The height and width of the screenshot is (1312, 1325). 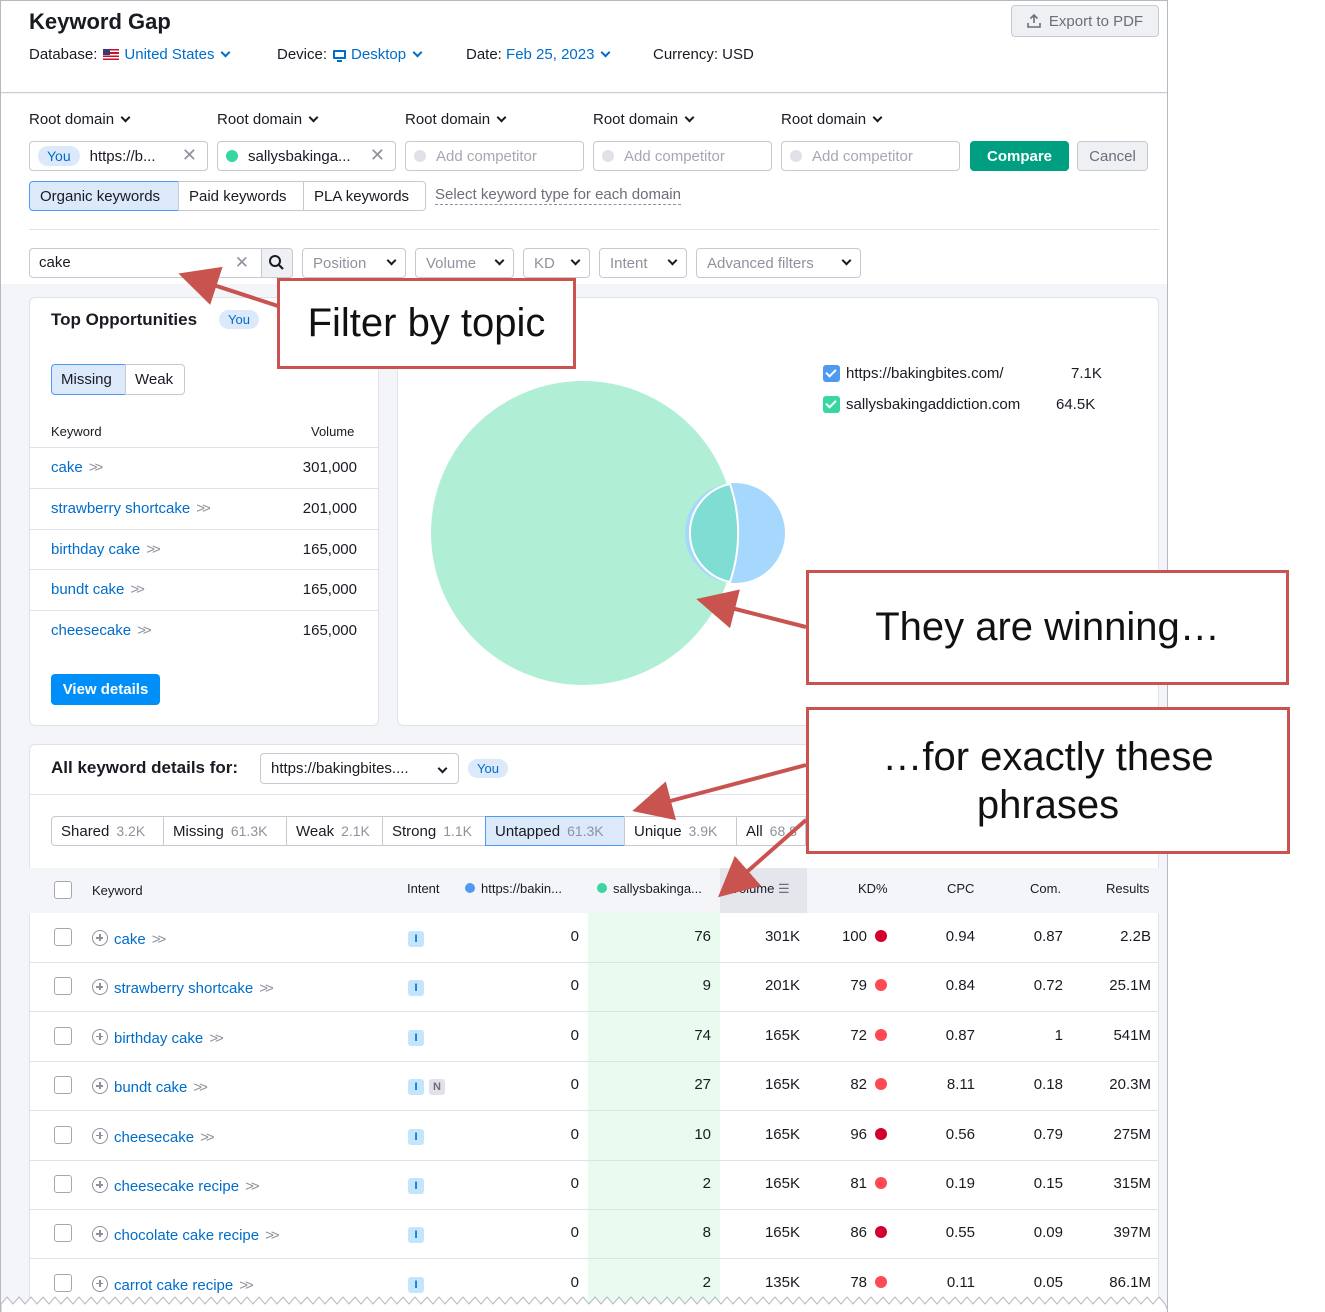 I want to click on callout-exact-phrases: …for exactly these phrases, so click(x=1048, y=780).